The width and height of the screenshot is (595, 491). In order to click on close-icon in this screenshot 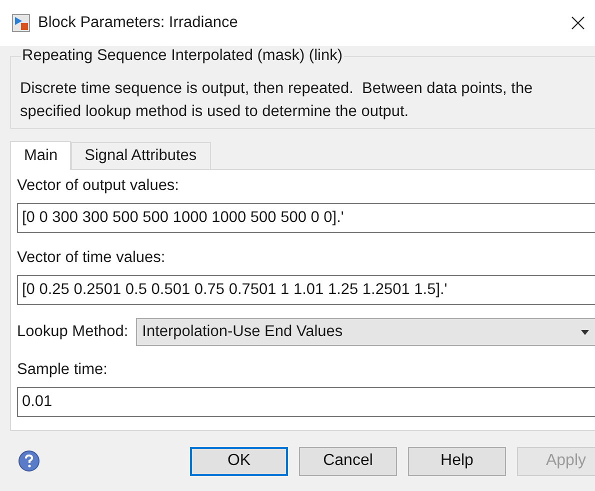, I will do `click(578, 23)`.